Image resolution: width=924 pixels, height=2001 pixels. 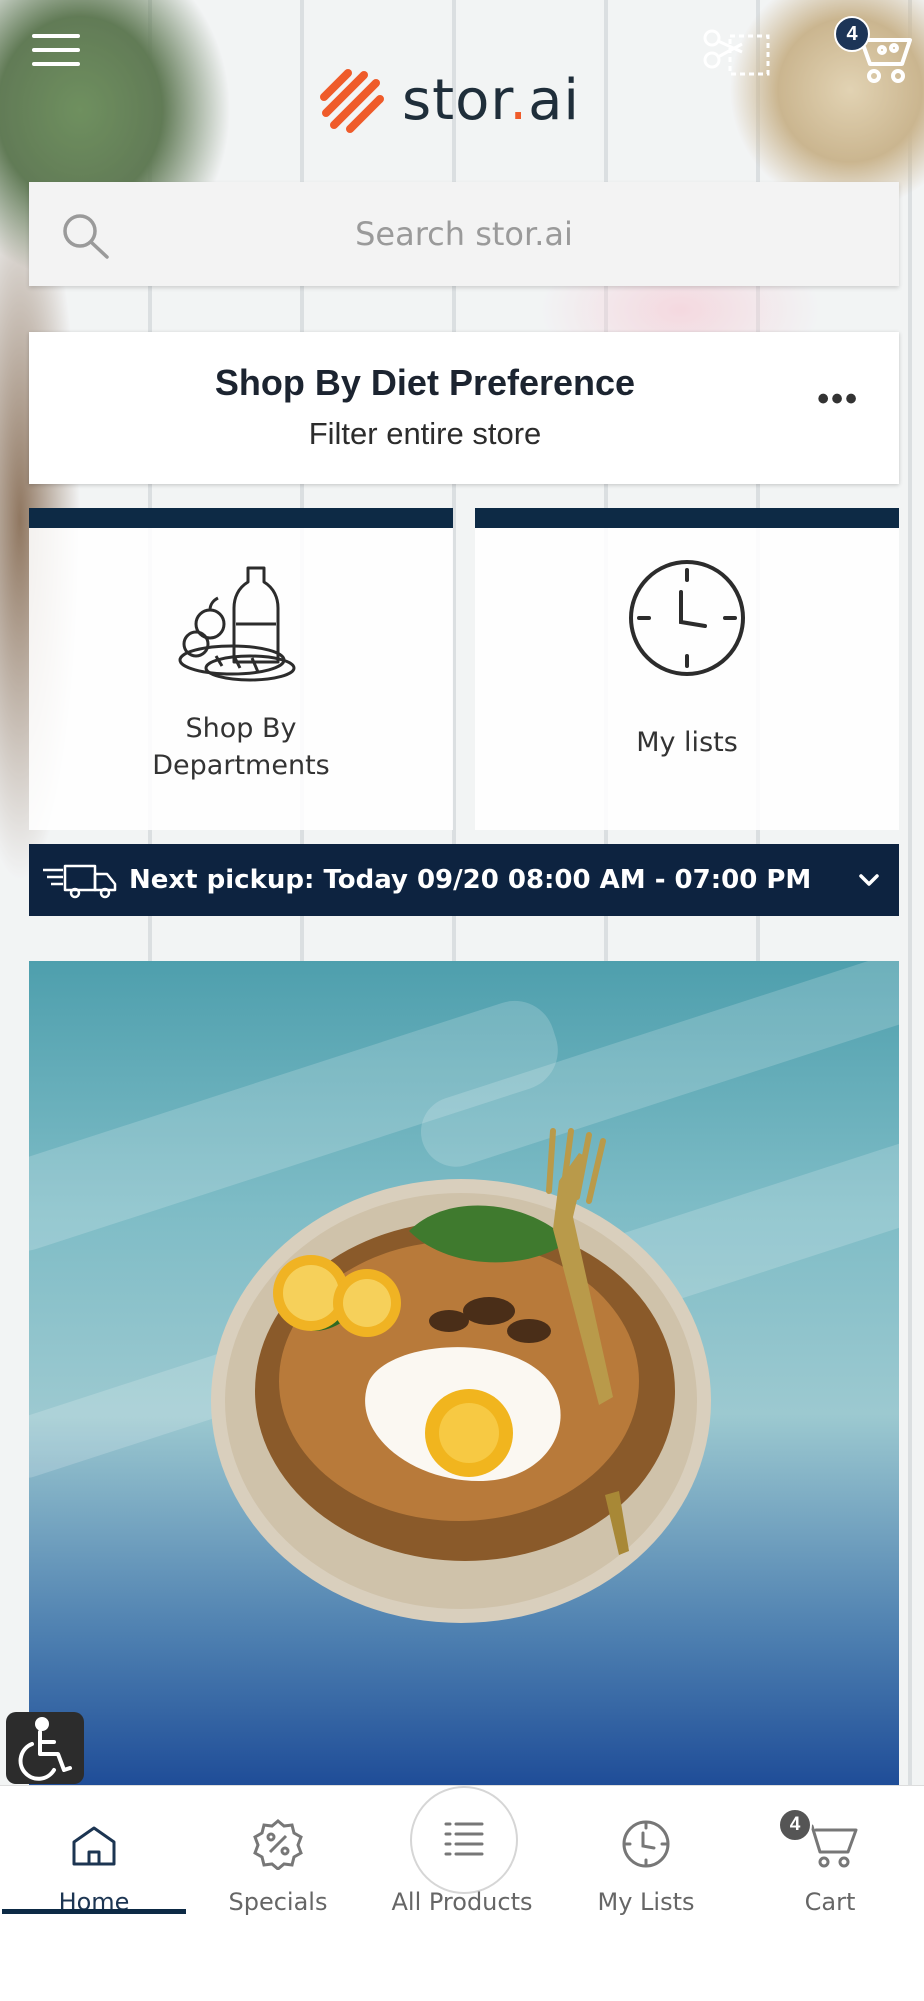 I want to click on search-bar, so click(x=464, y=234).